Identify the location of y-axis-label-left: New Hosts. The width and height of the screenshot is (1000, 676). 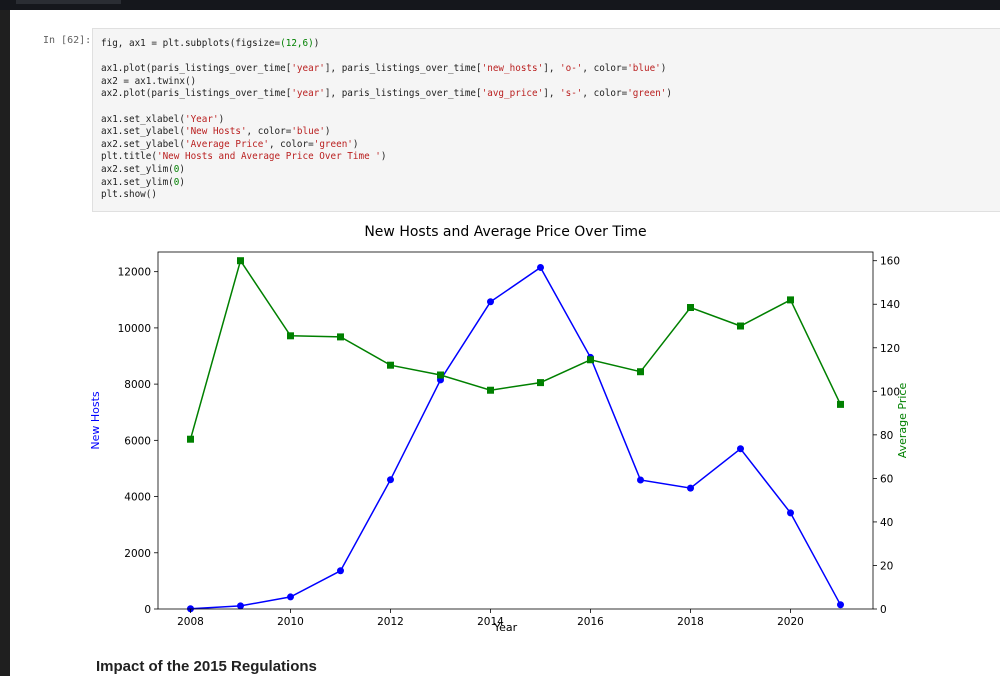
(95, 420).